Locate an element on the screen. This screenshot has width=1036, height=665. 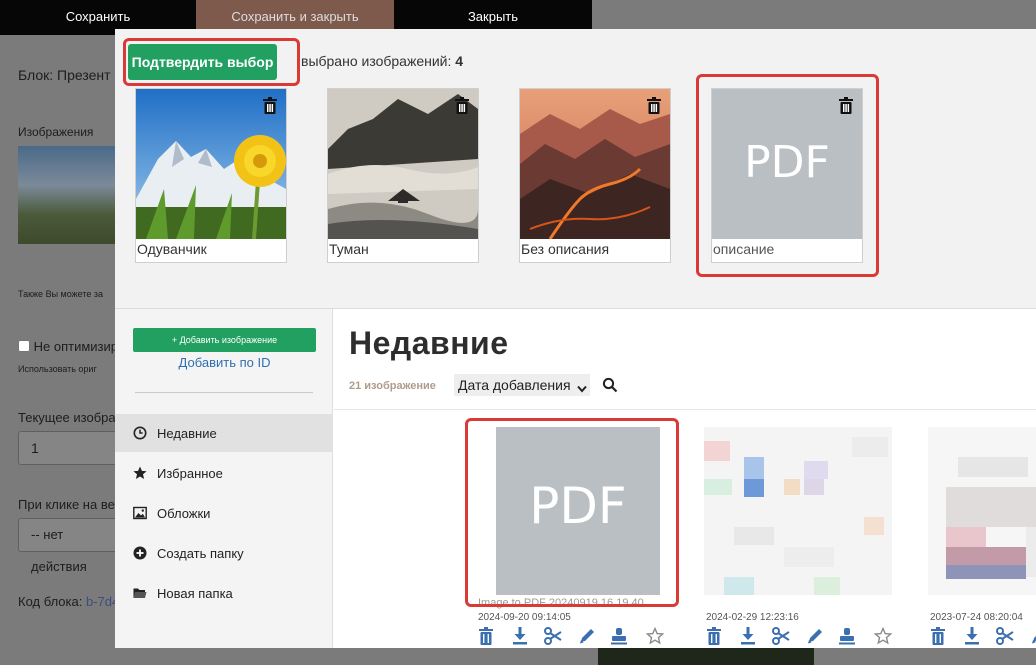
image-date: 2023-07-24 08:20:04 is located at coordinates (976, 617).